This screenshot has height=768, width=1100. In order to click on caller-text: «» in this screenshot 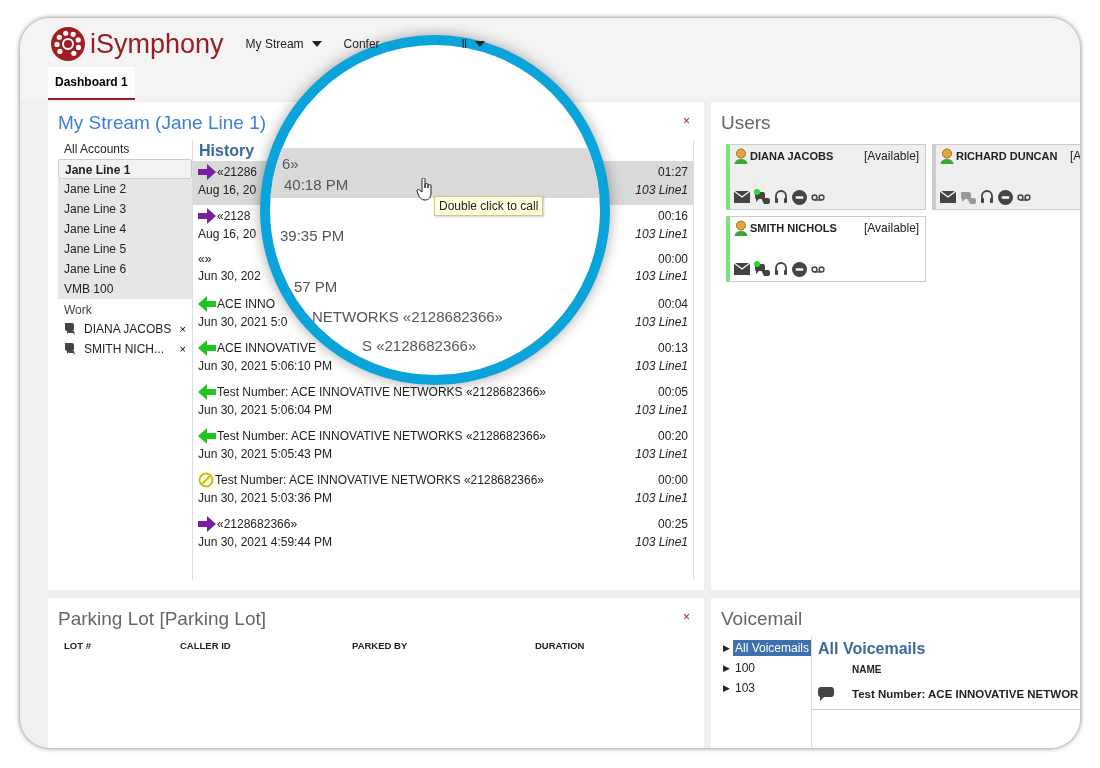, I will do `click(205, 259)`.